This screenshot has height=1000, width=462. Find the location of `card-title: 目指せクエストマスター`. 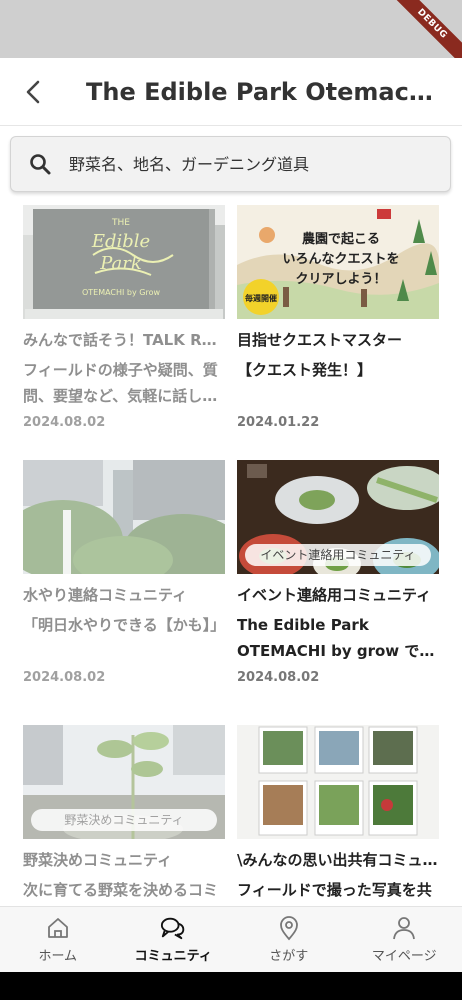

card-title: 目指せクエストマスター is located at coordinates (320, 340).